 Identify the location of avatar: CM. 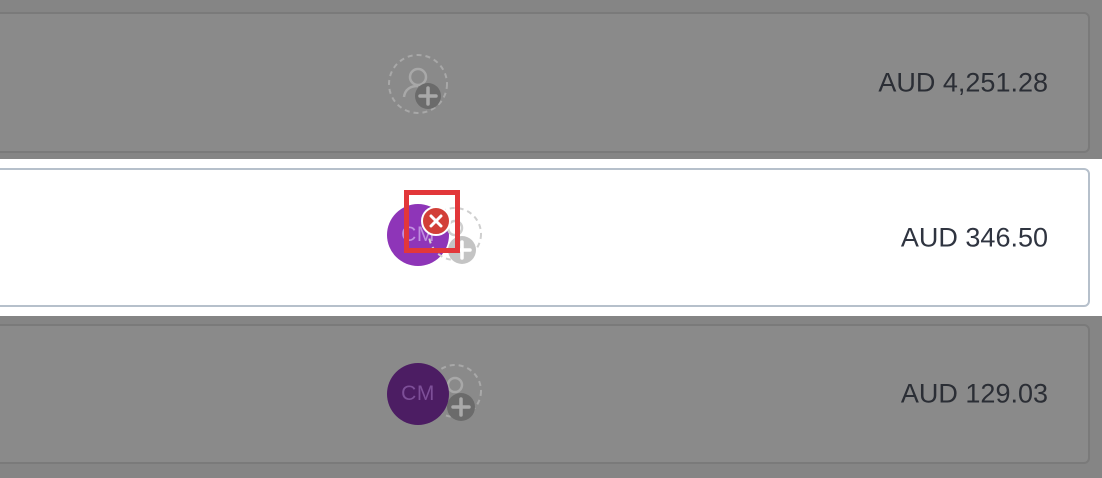
(418, 394).